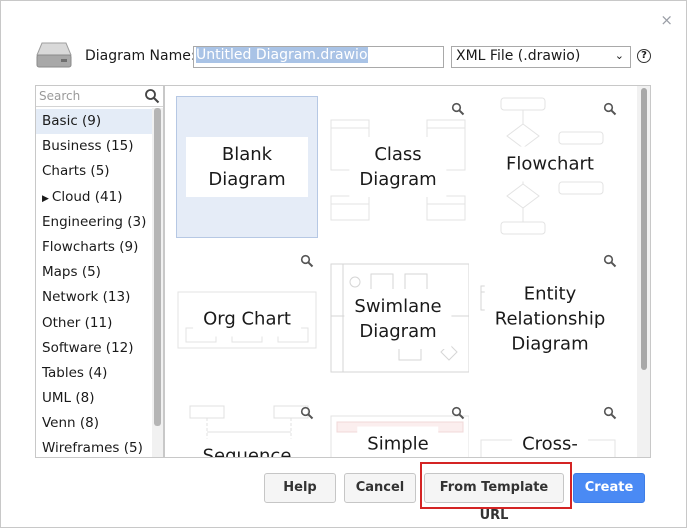  What do you see at coordinates (518, 56) in the screenshot?
I see `file-format-value: XML File (.drawio)` at bounding box center [518, 56].